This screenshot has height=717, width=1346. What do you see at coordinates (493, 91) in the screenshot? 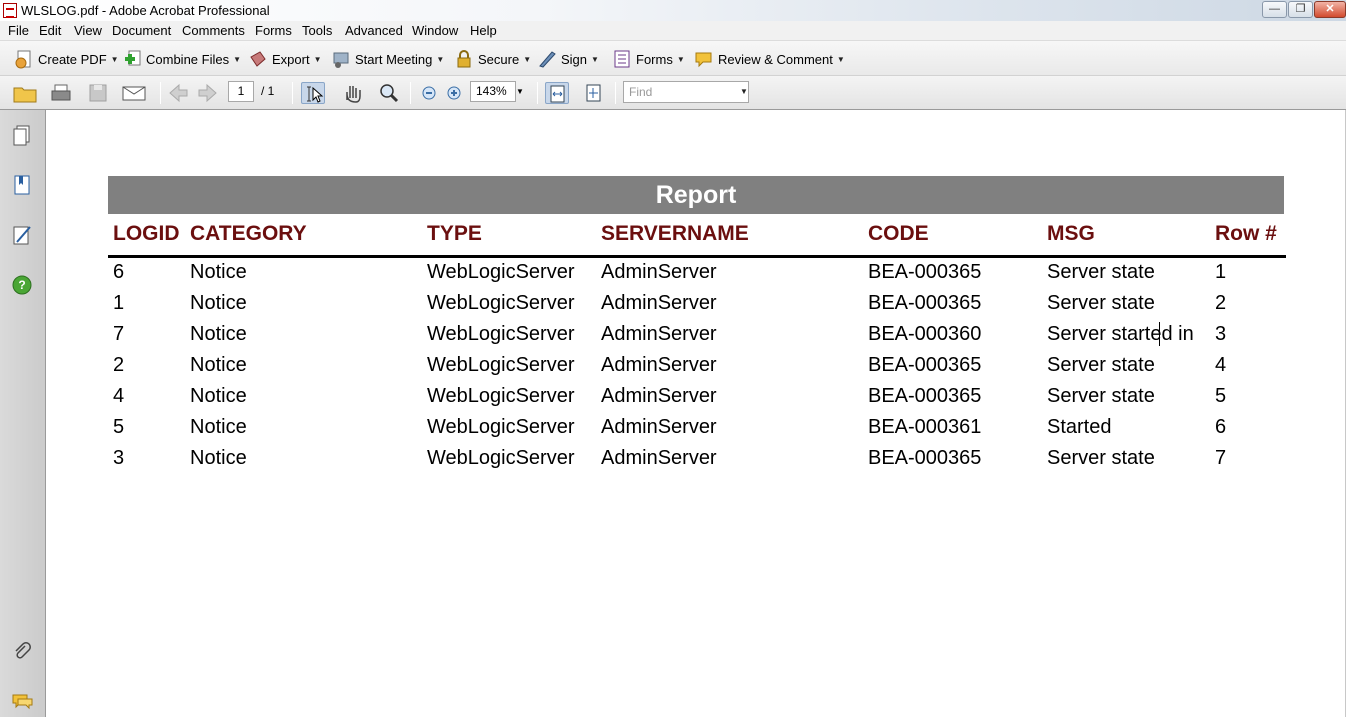
I see `zoom-level-input: 143%` at bounding box center [493, 91].